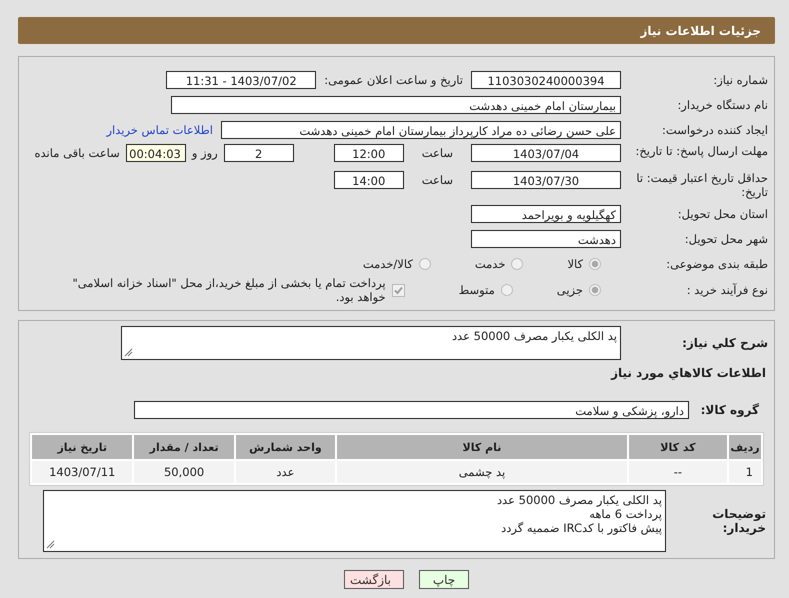  I want to click on buyer-notes-textarea: پد الکلی یکبار مصرف 50000 عدد پرداخت 6 ماهه پیش فاکتور با کدIRC ضممیه گردد, so click(354, 521).